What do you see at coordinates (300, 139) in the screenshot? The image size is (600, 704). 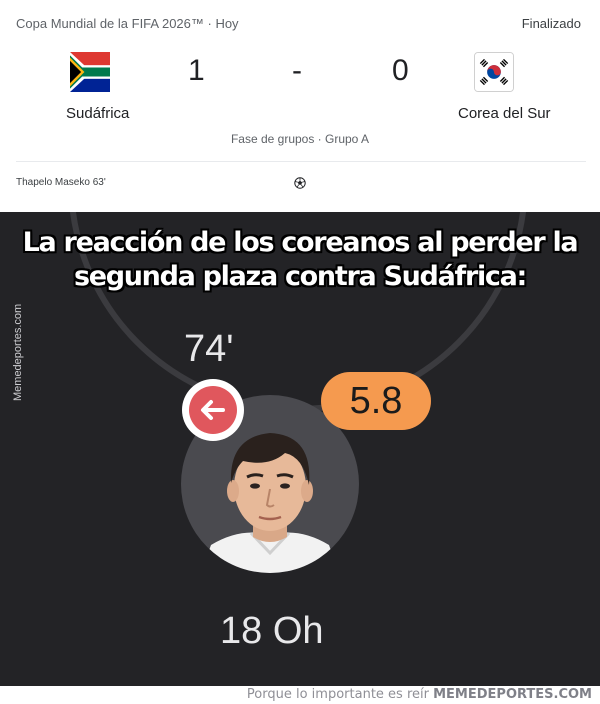 I see `stage-label: Fase de grupos · Grupo A` at bounding box center [300, 139].